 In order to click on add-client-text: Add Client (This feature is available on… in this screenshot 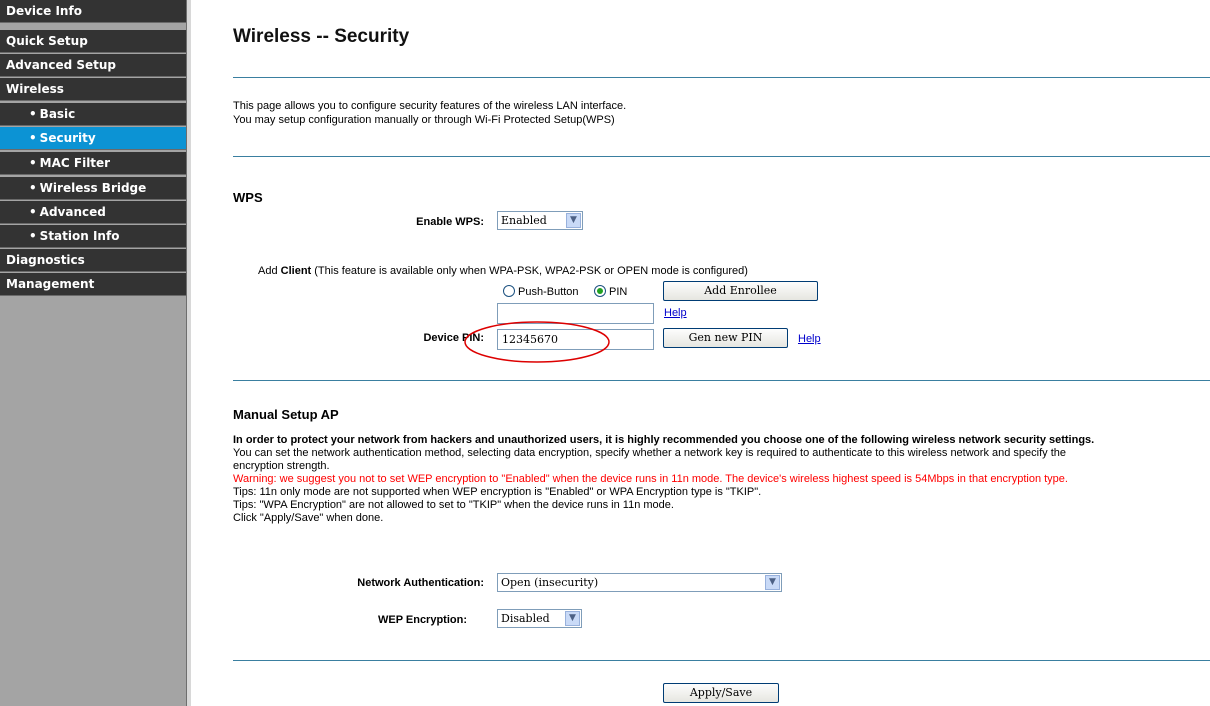, I will do `click(503, 271)`.